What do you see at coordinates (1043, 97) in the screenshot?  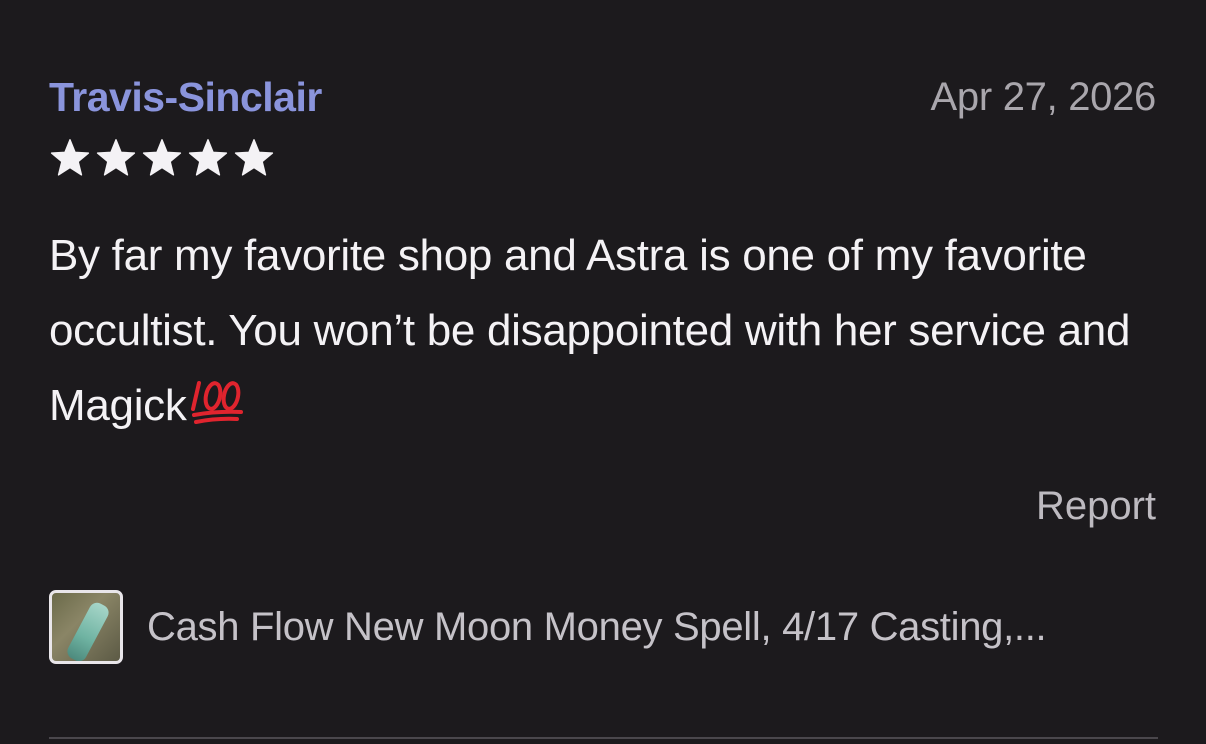 I see `review-date: Apr 27, 2026` at bounding box center [1043, 97].